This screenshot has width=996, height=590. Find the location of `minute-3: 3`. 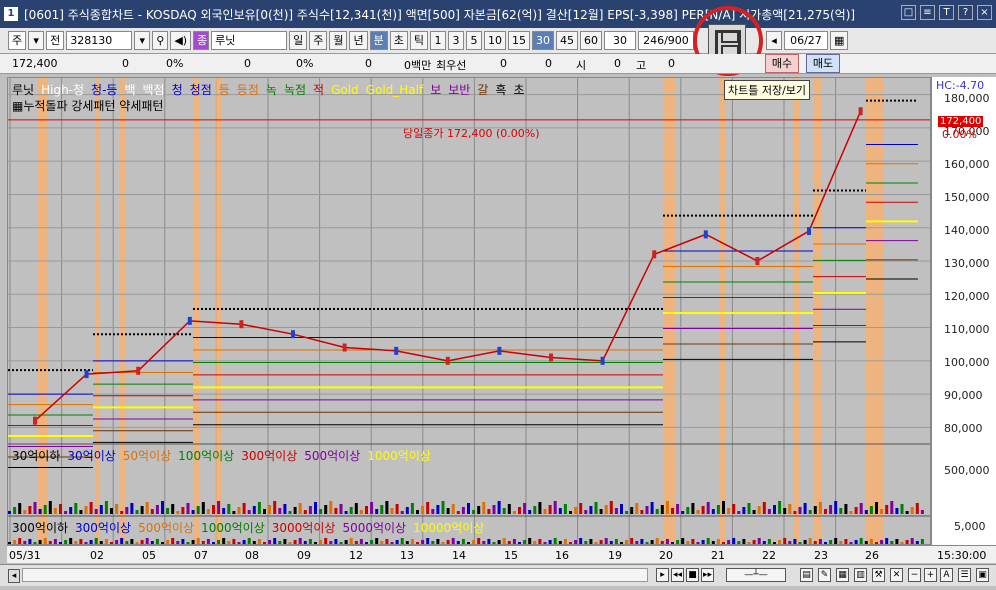

minute-3: 3 is located at coordinates (455, 40).